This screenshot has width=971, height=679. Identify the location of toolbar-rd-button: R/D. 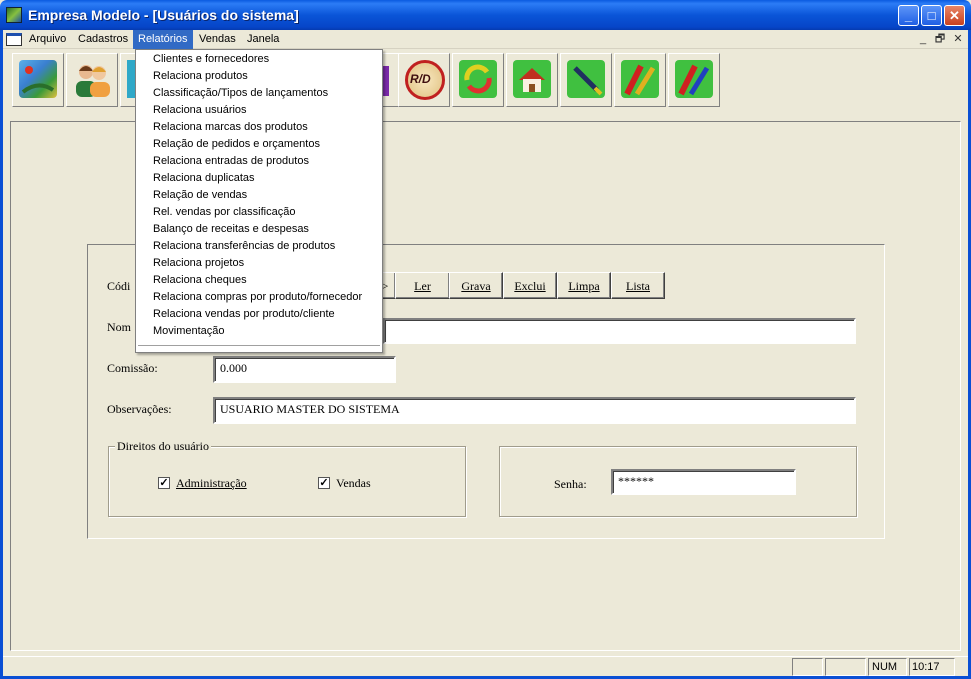
(424, 80).